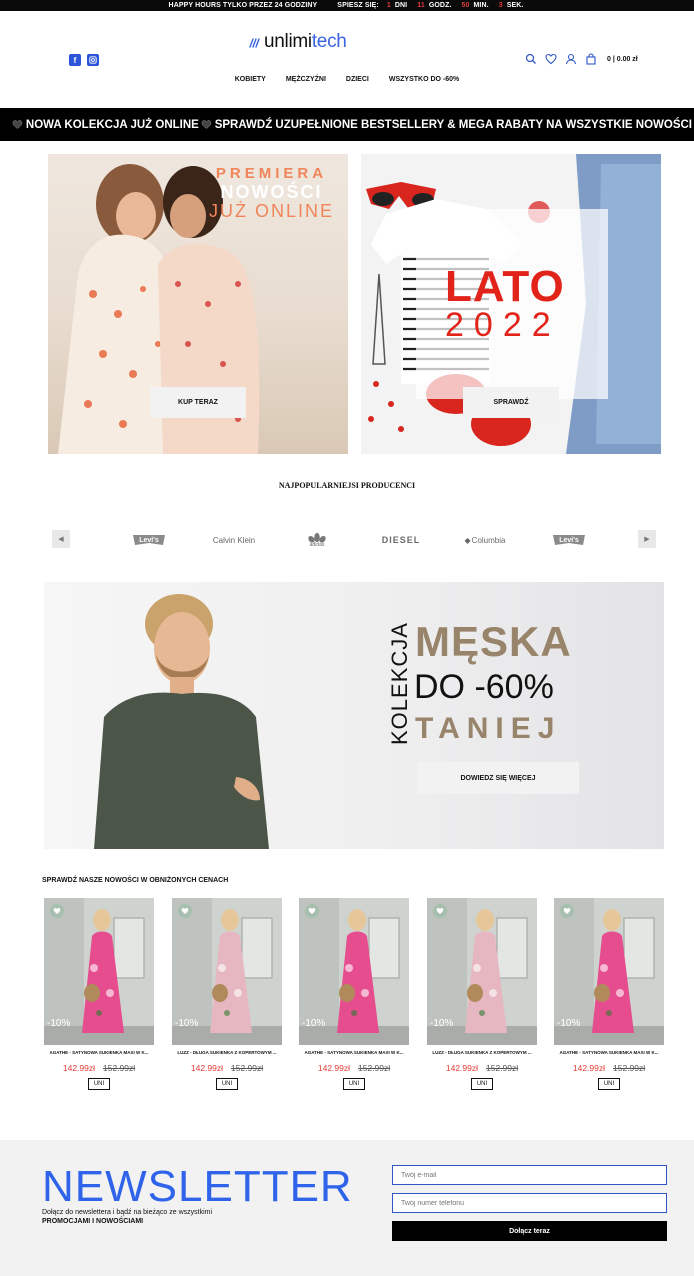 This screenshot has width=694, height=1276. Describe the element at coordinates (317, 540) in the screenshot. I see `brand-adidas: adidas` at that location.